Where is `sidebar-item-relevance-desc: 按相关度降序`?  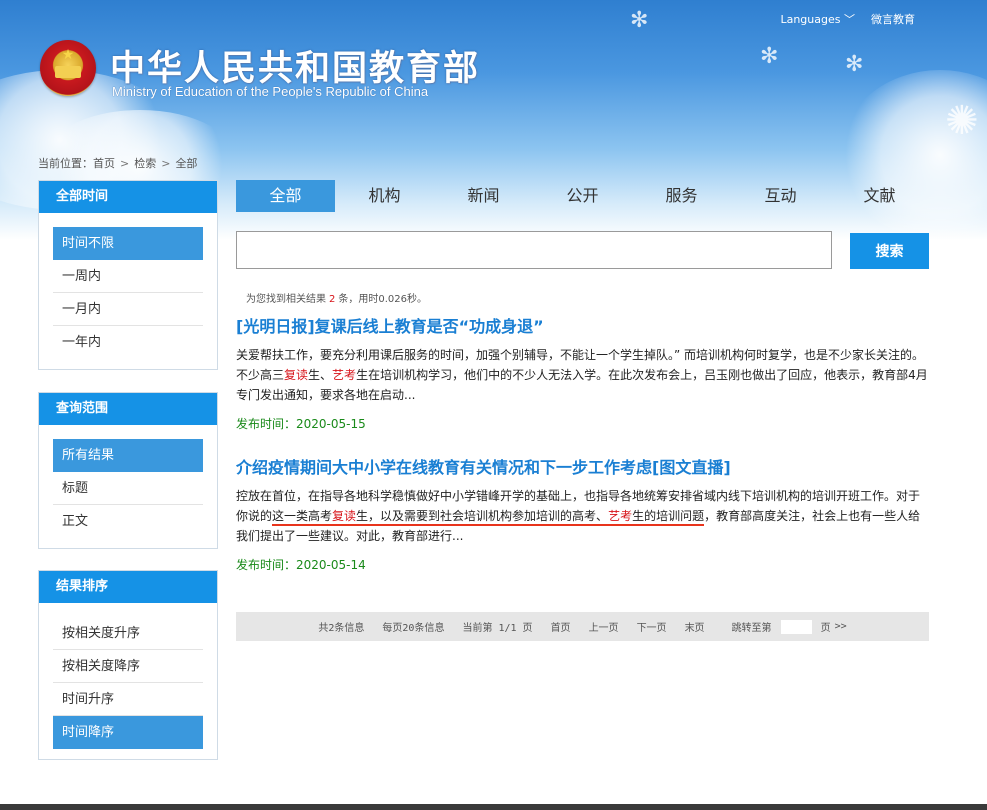 sidebar-item-relevance-desc: 按相关度降序 is located at coordinates (128, 666).